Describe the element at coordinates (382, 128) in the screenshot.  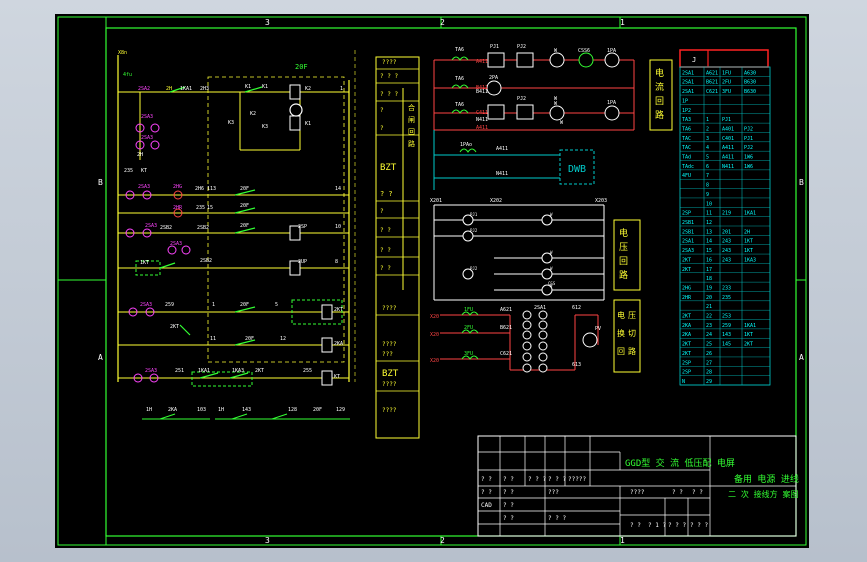
I see `mid-table-row: ?` at that location.